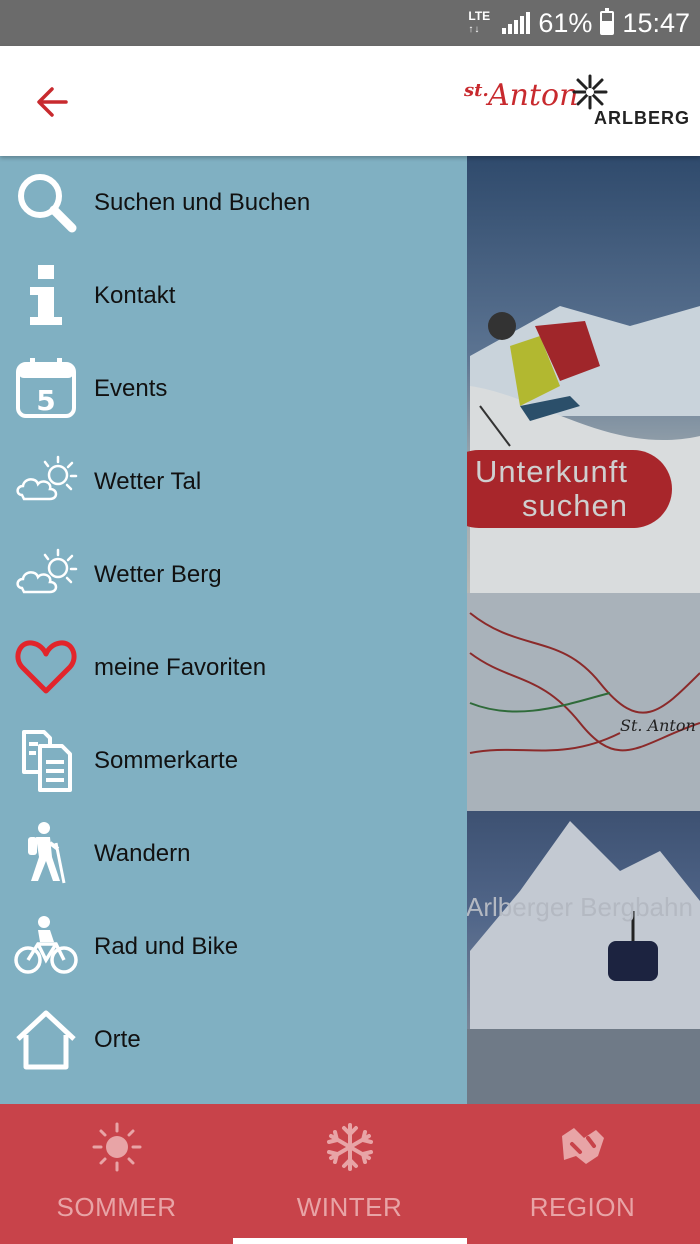 This screenshot has width=700, height=1244. What do you see at coordinates (350, 101) in the screenshot?
I see `app-header: st. Anton ARLBERG` at bounding box center [350, 101].